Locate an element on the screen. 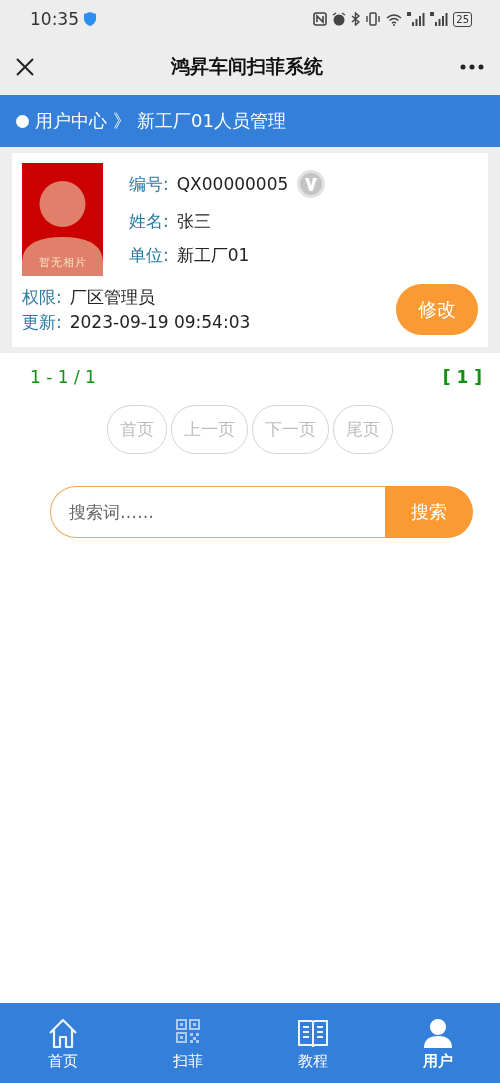 This screenshot has height=1083, width=500. photo-caption: 暂无相片 is located at coordinates (62, 263).